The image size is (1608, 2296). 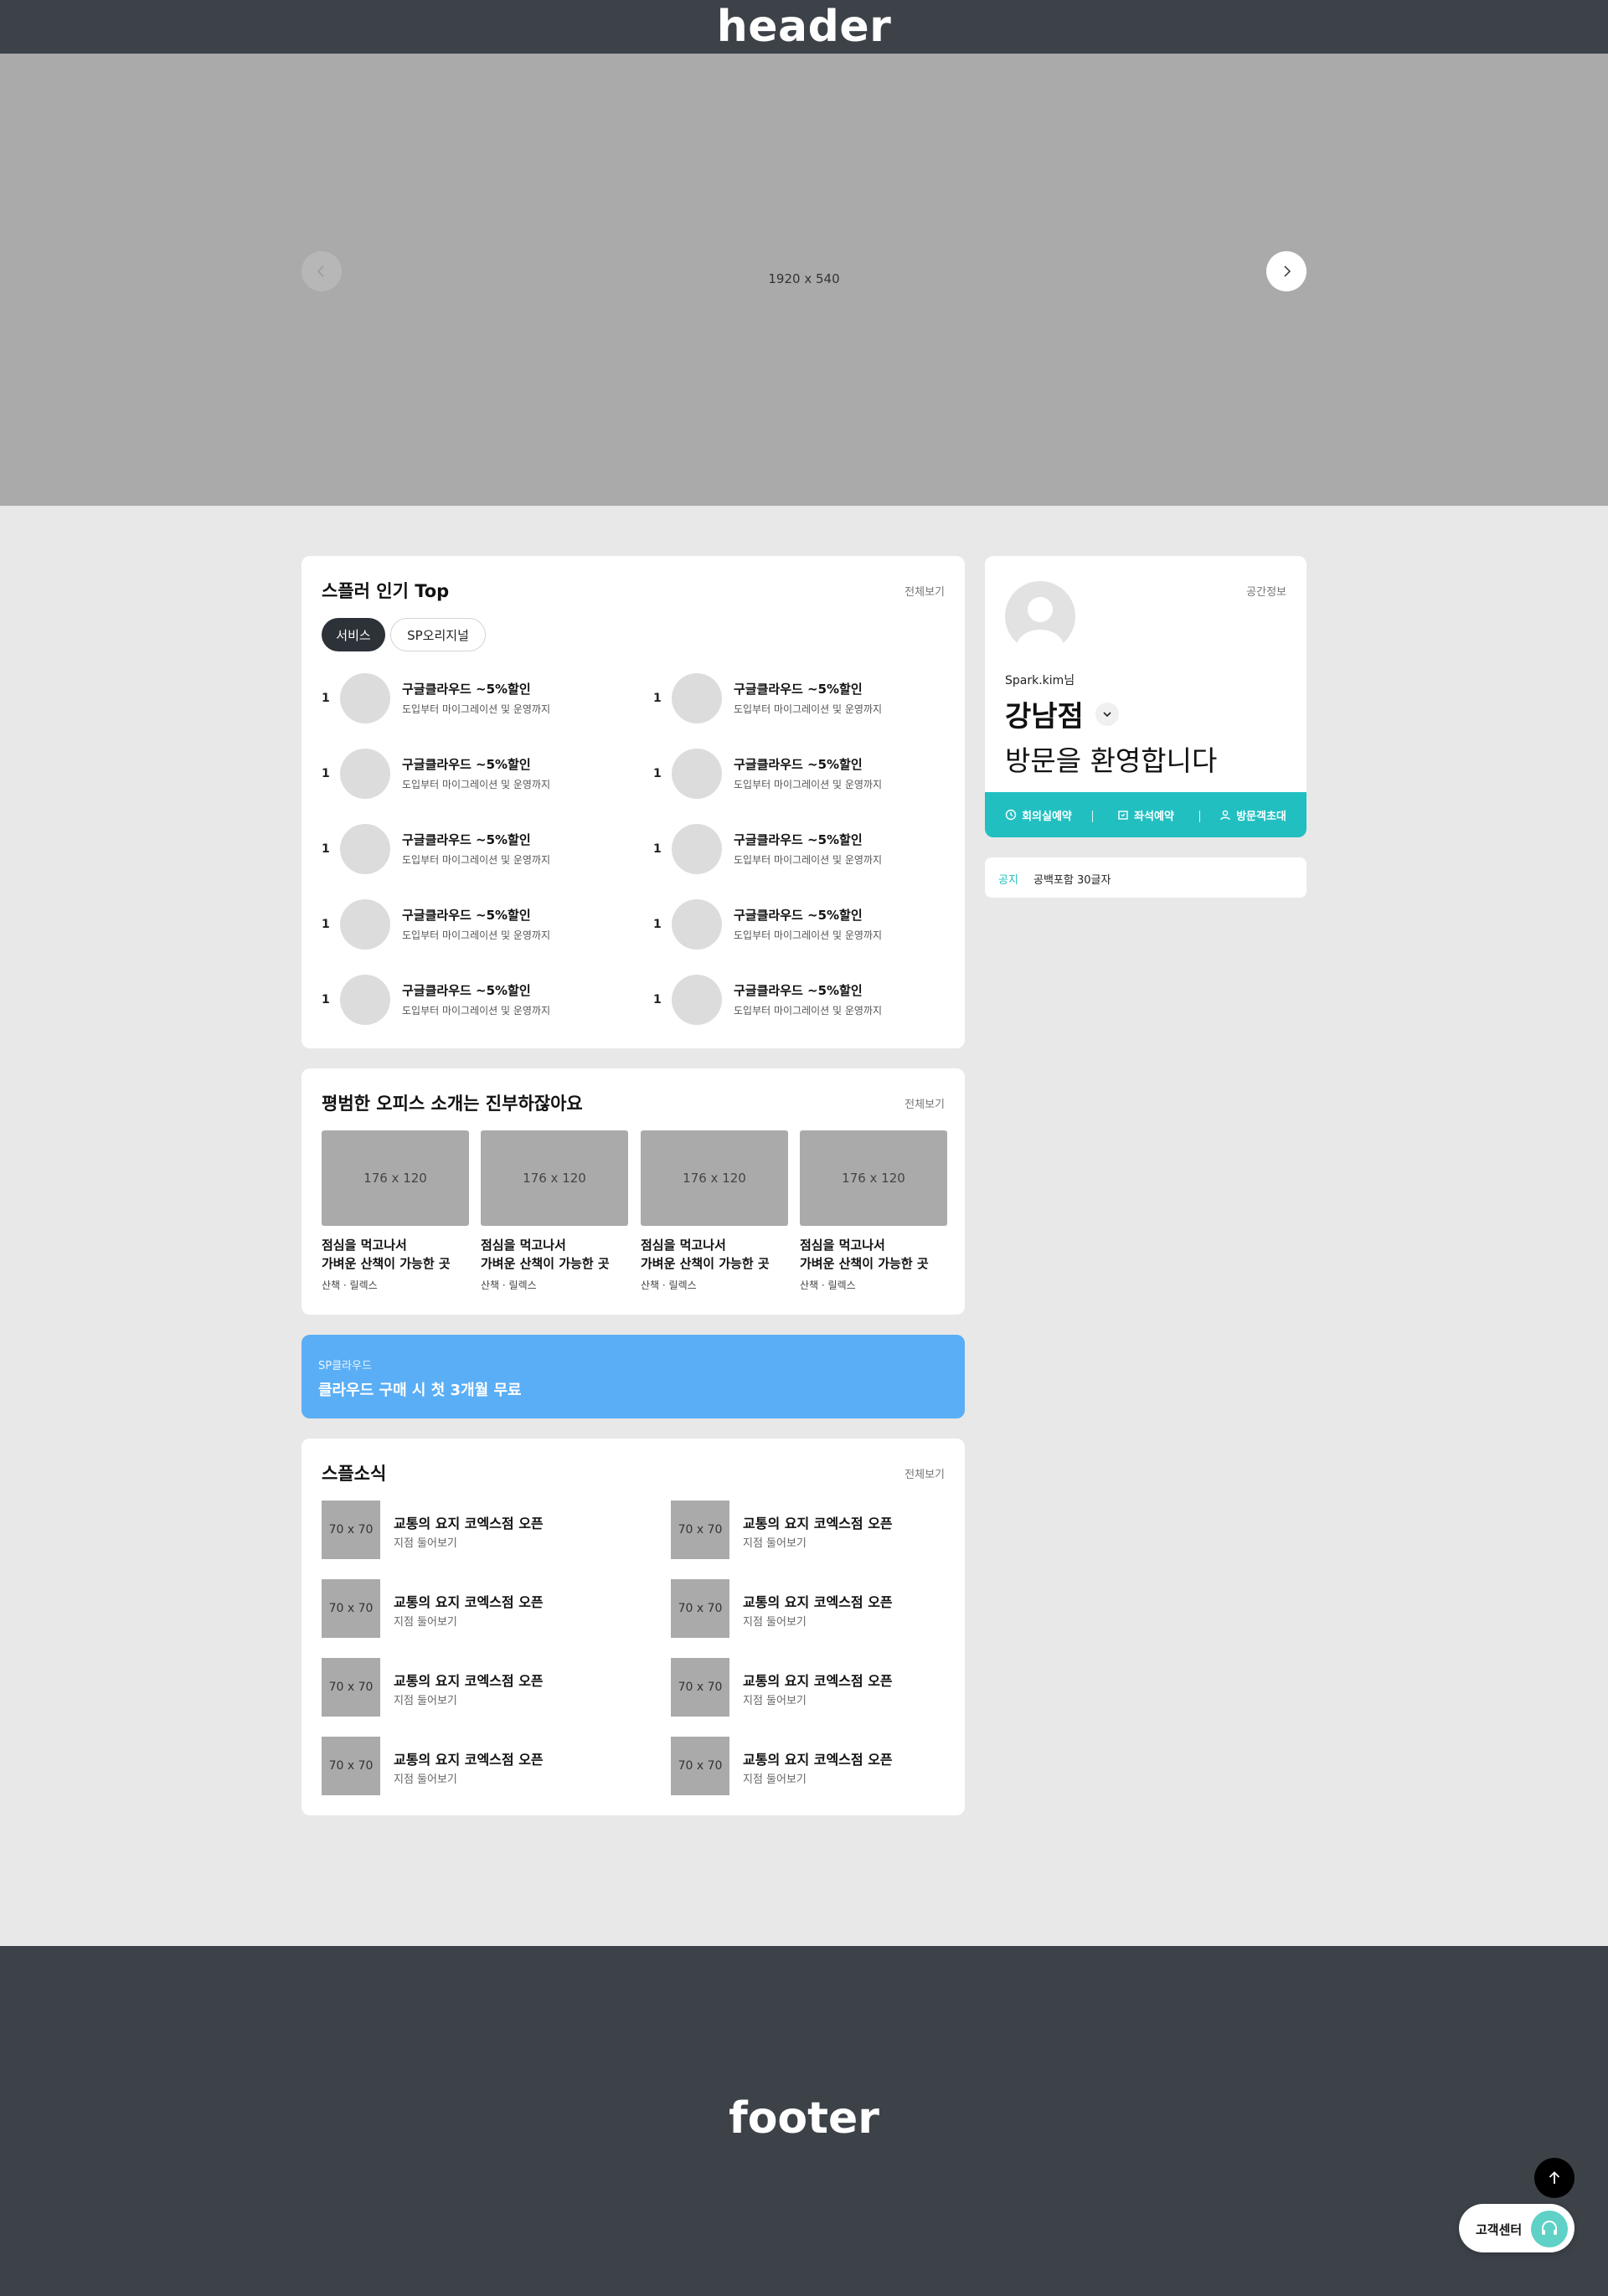 I want to click on branch-selector: 강남점, so click(x=1062, y=714).